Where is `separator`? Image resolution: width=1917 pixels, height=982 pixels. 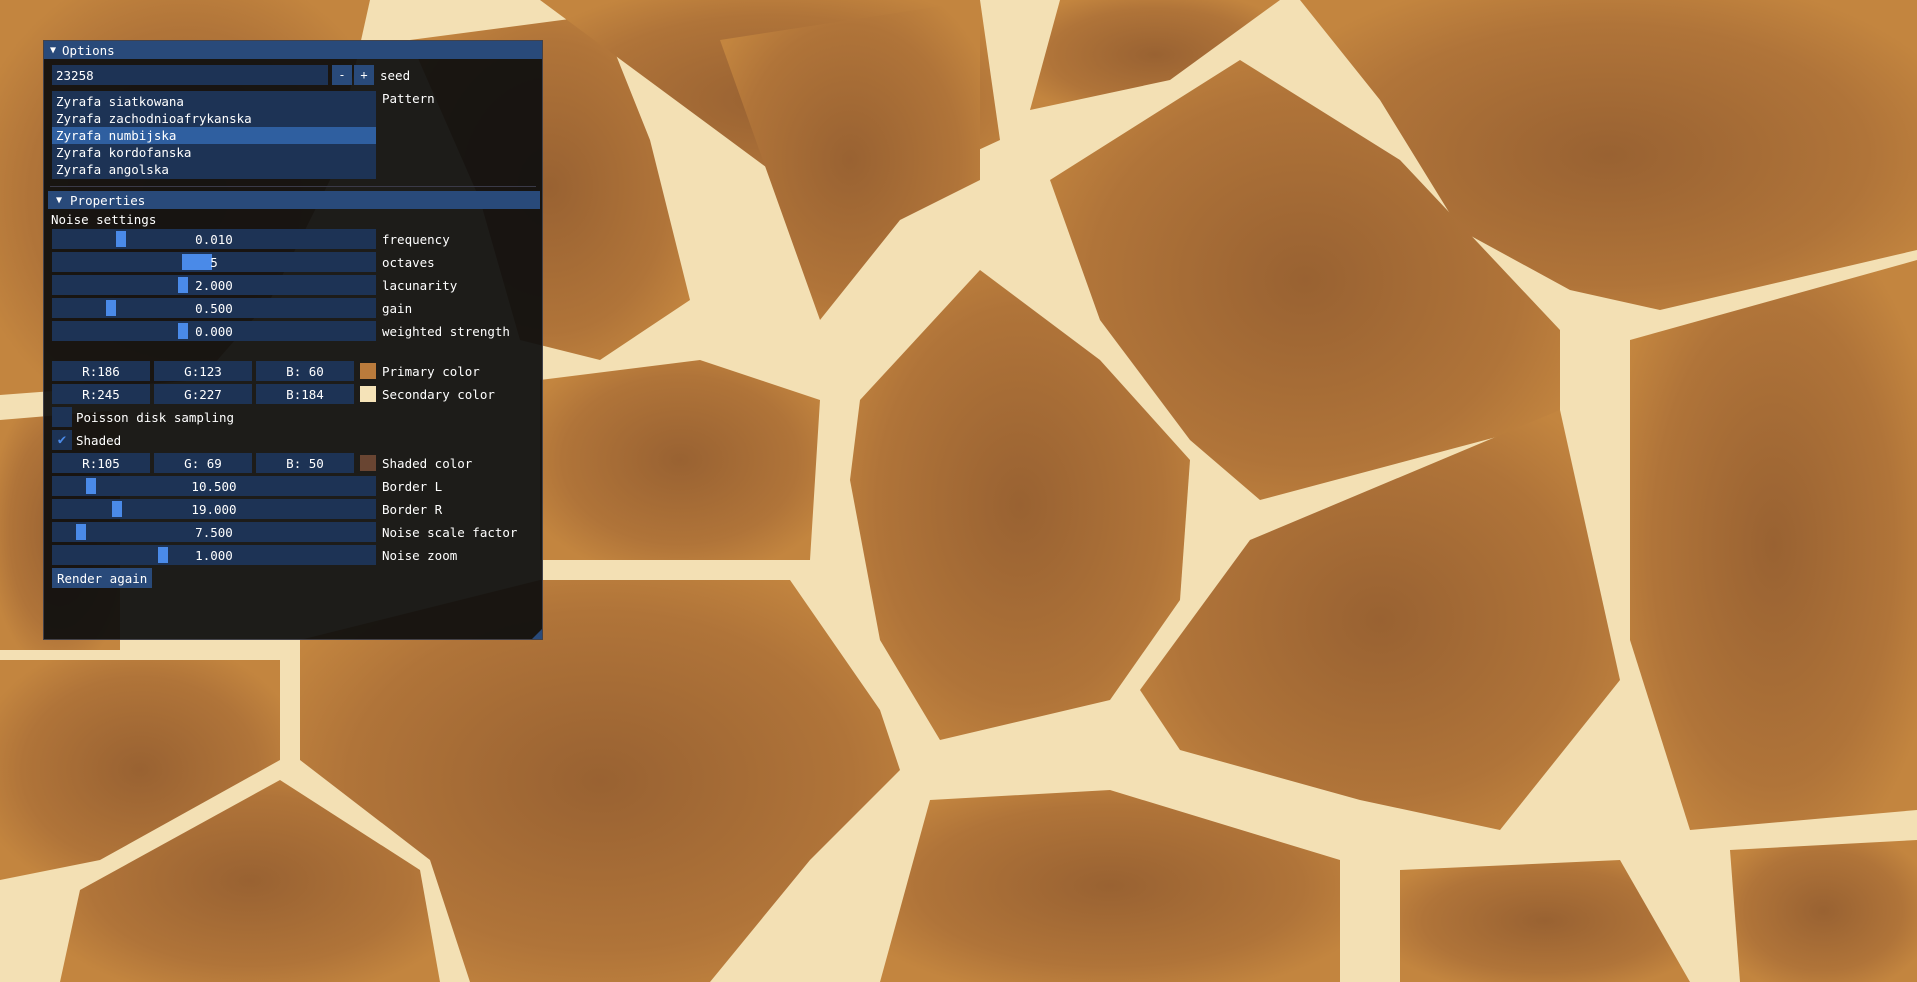 separator is located at coordinates (293, 186).